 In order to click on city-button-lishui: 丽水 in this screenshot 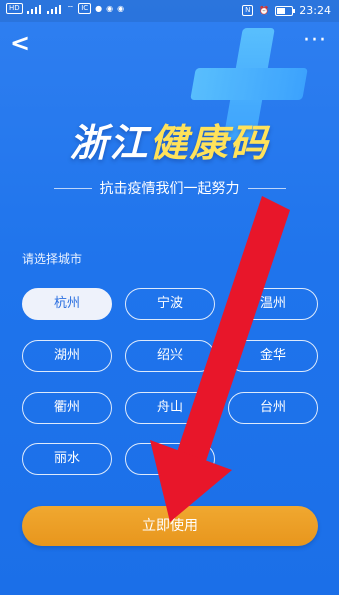, I will do `click(67, 459)`.